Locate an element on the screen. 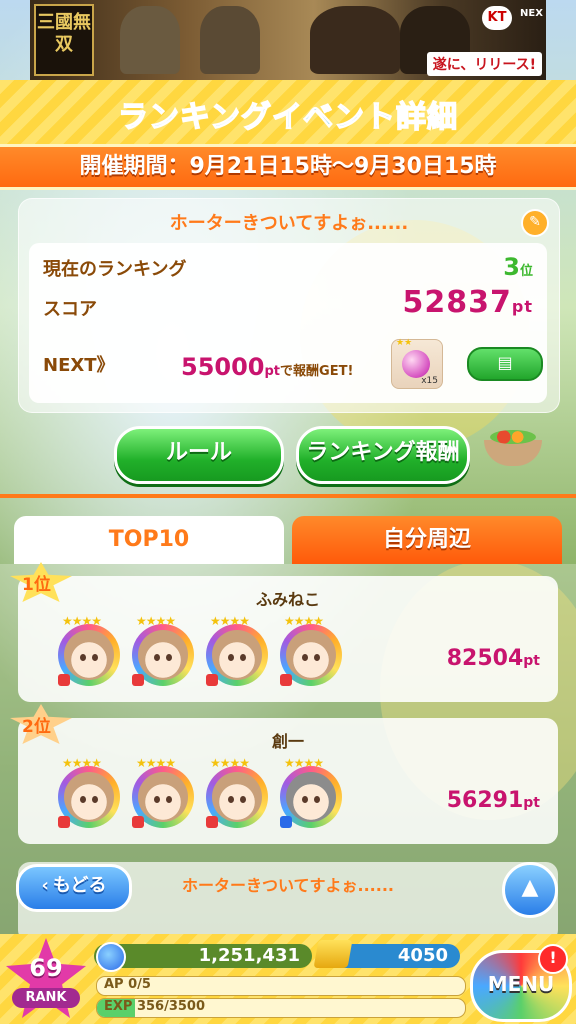  rank-unit: 位 is located at coordinates (526, 271).